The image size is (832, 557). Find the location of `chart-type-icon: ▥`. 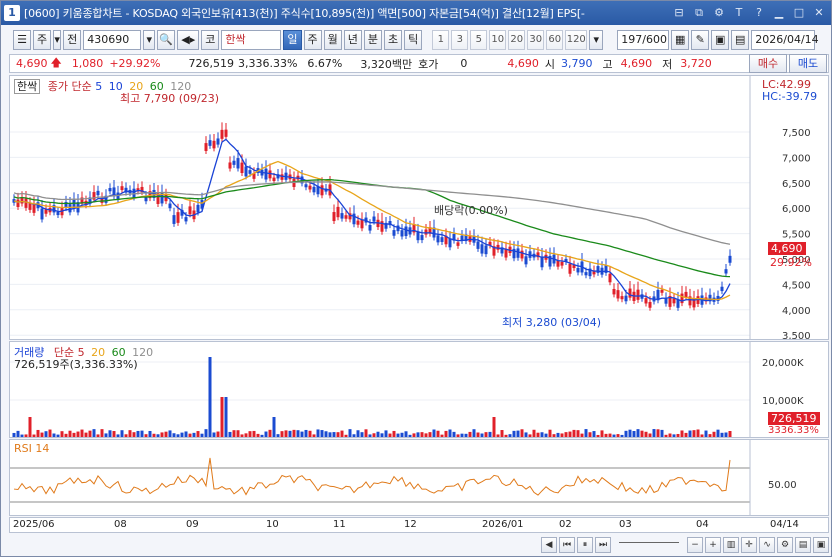

chart-type-icon: ▥ is located at coordinates (731, 545).